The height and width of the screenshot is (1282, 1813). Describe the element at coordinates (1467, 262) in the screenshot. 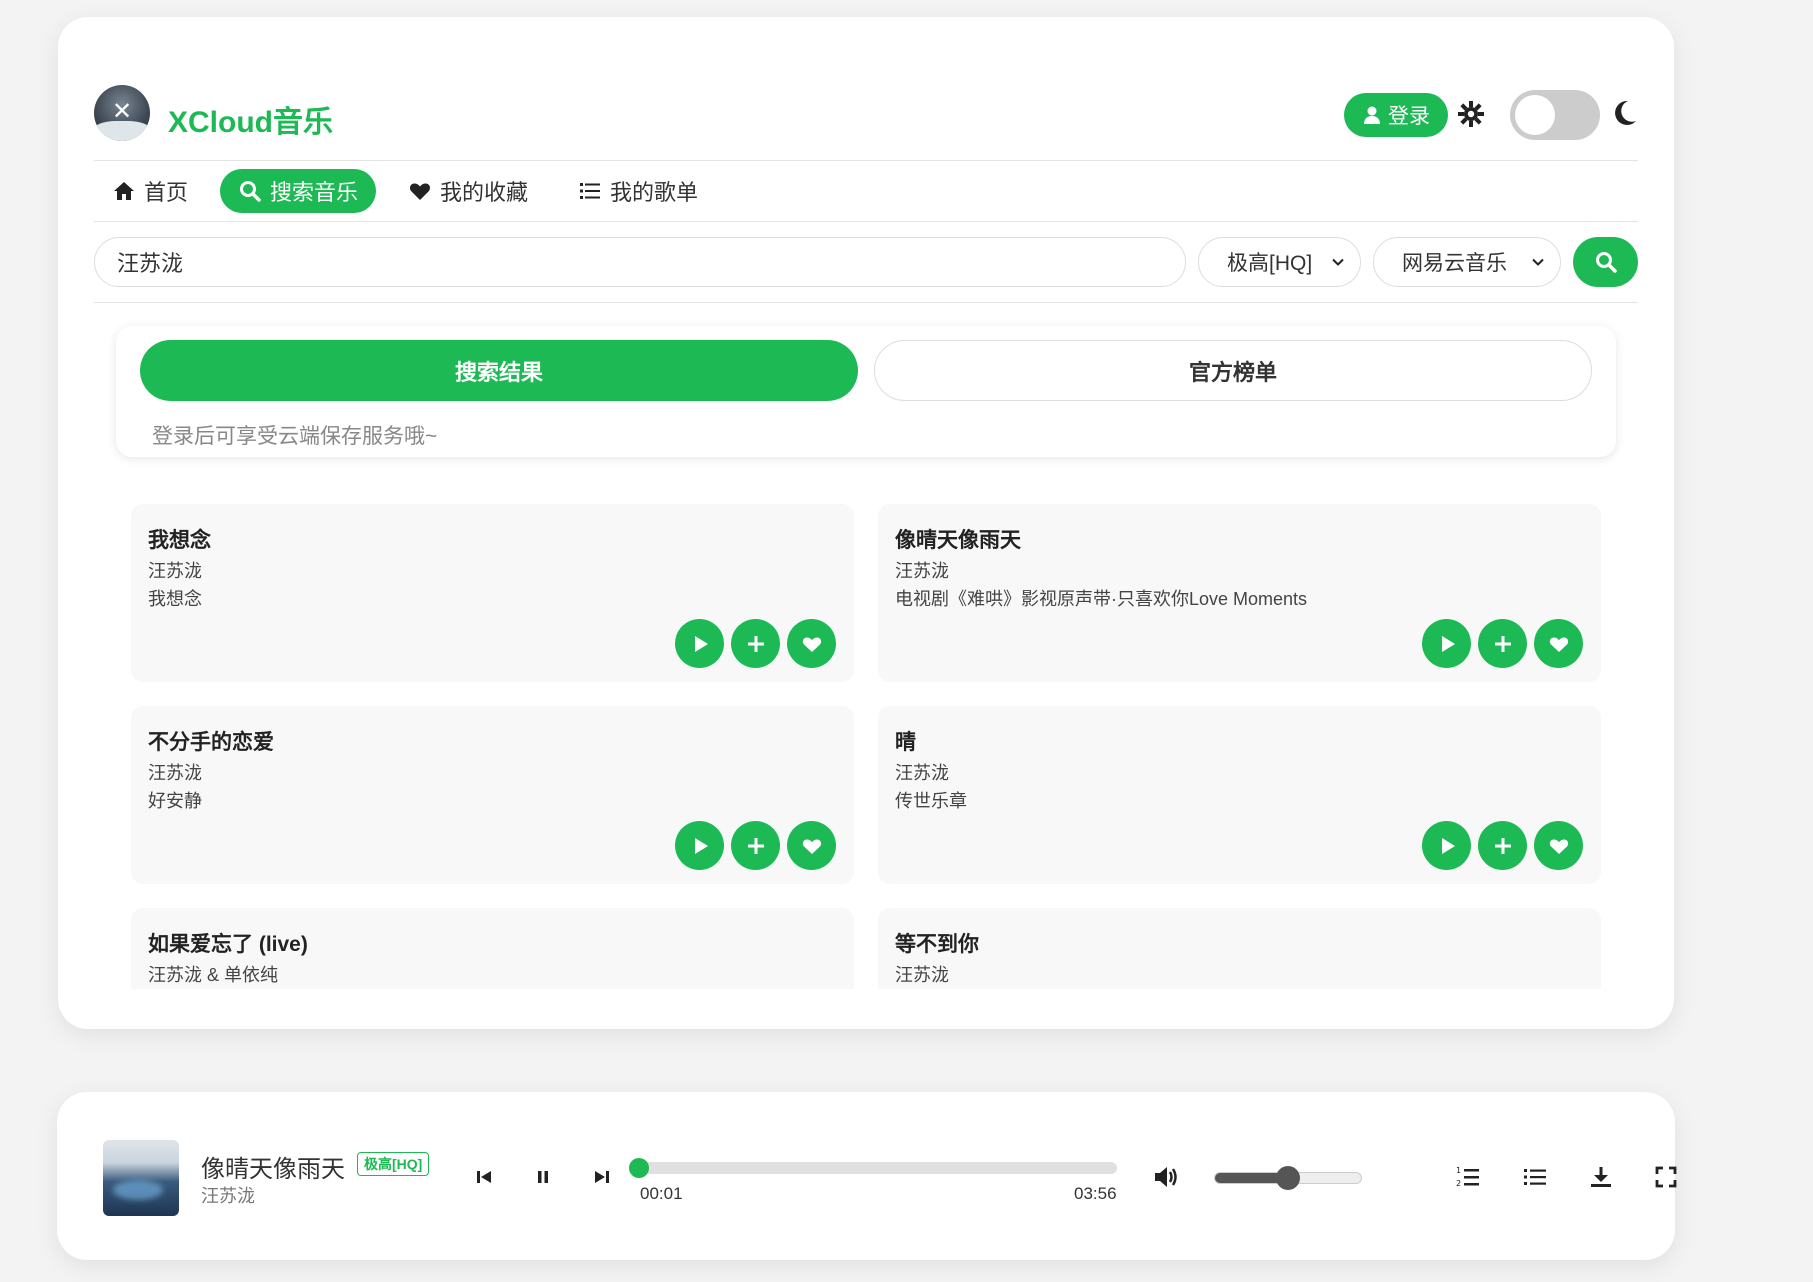

I see `source-select: 网易云音乐` at that location.